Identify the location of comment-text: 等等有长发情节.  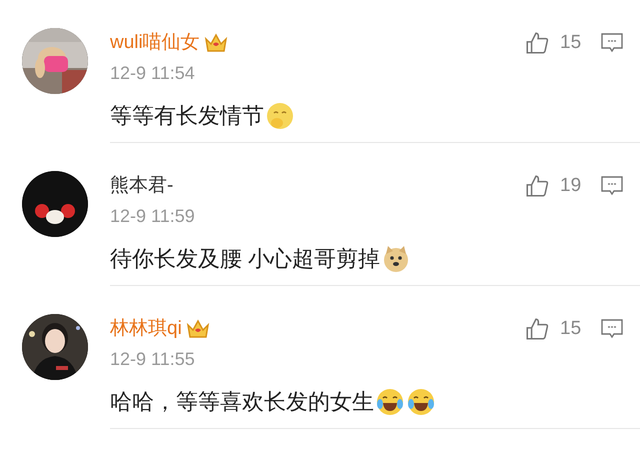
(187, 116).